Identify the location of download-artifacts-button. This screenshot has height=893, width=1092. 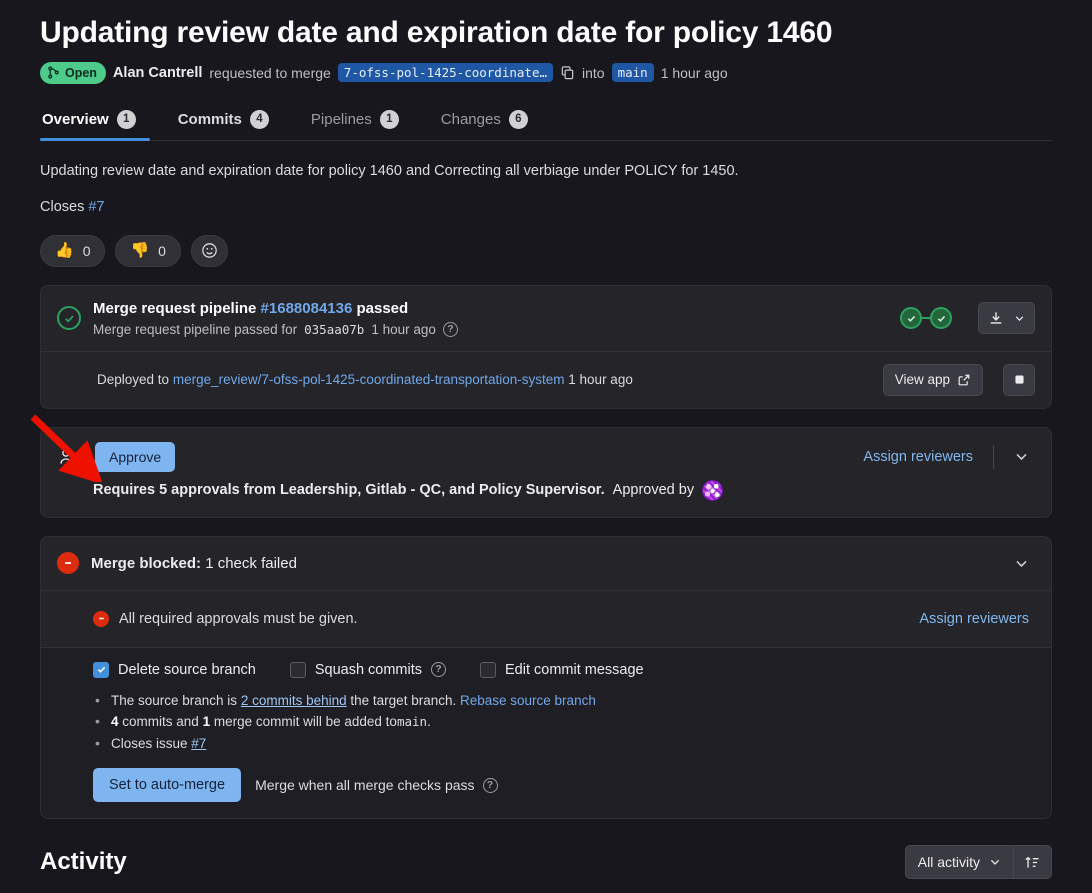
(1006, 318).